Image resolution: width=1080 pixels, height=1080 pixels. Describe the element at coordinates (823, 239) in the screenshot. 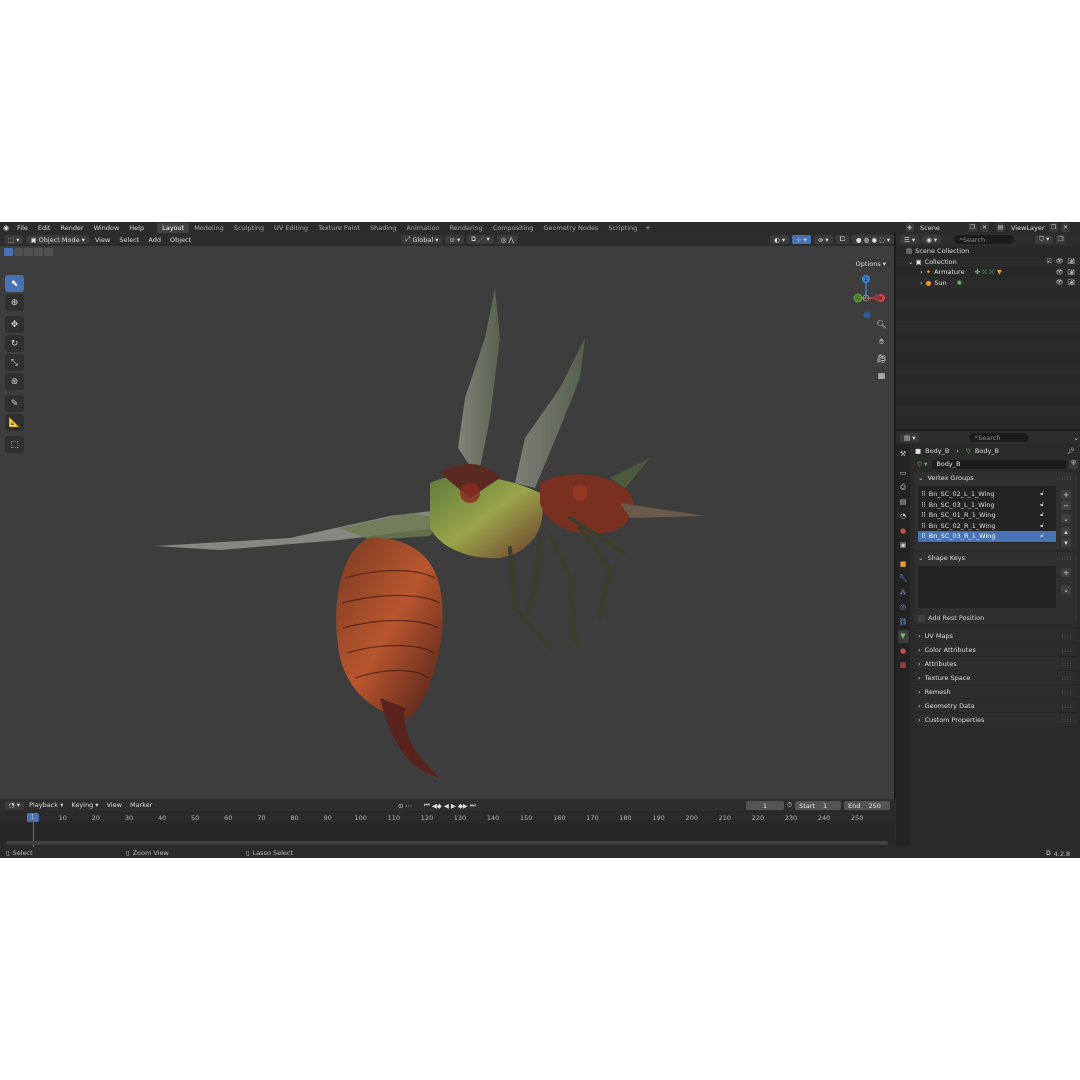

I see `overlay-toggle: ⊚ ▾` at that location.